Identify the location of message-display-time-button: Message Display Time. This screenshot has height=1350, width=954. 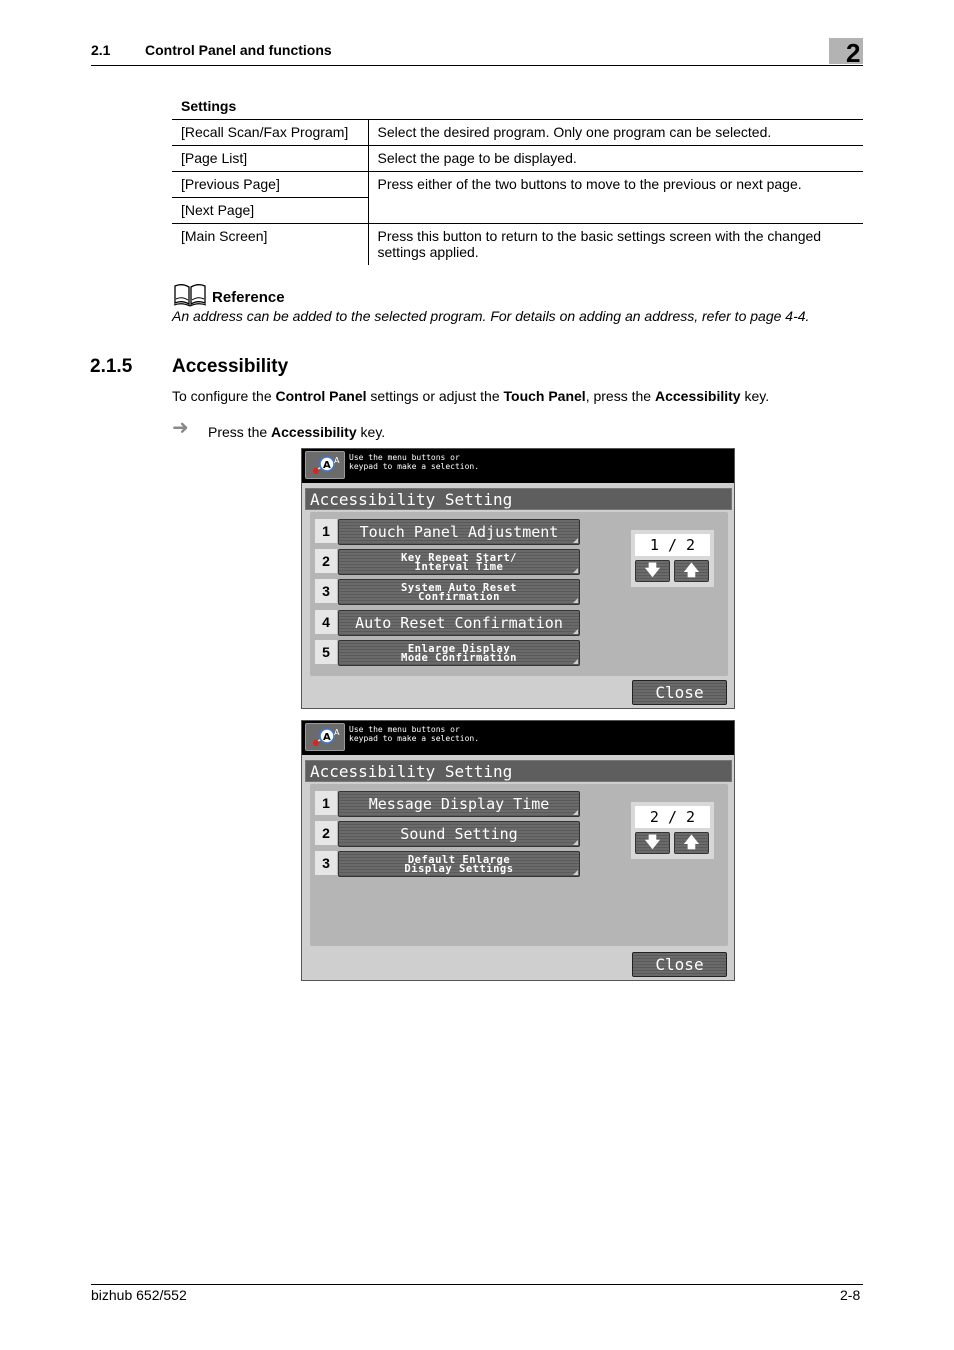
(459, 804).